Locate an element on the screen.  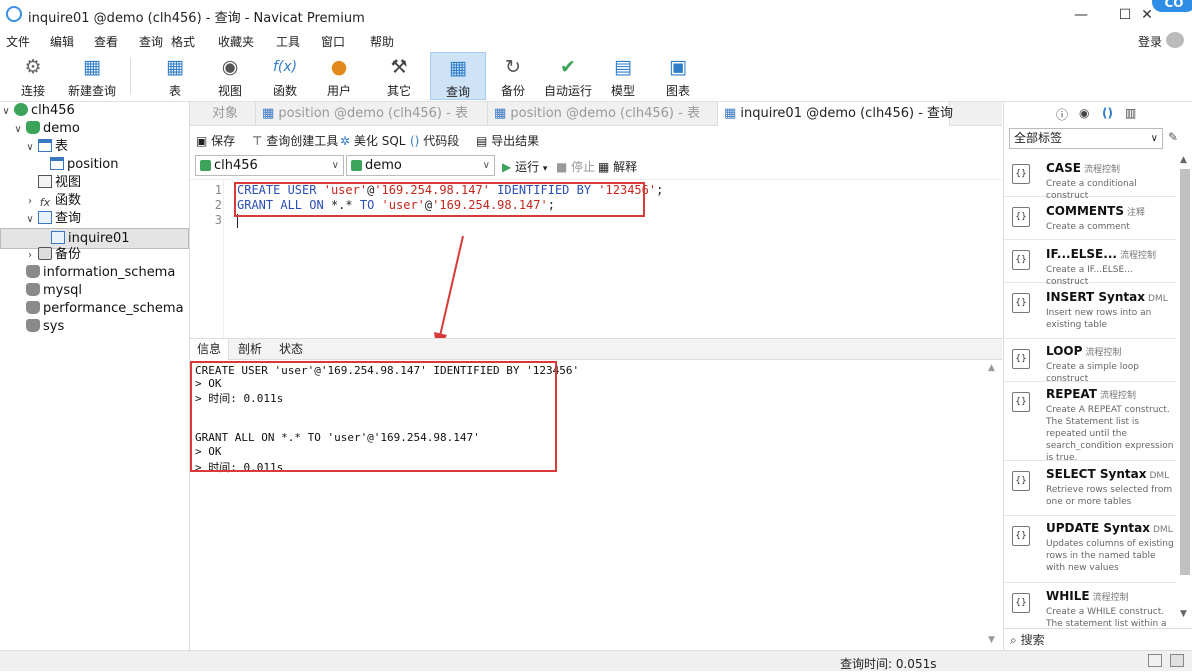
layout-split-icon is located at coordinates (1155, 660).